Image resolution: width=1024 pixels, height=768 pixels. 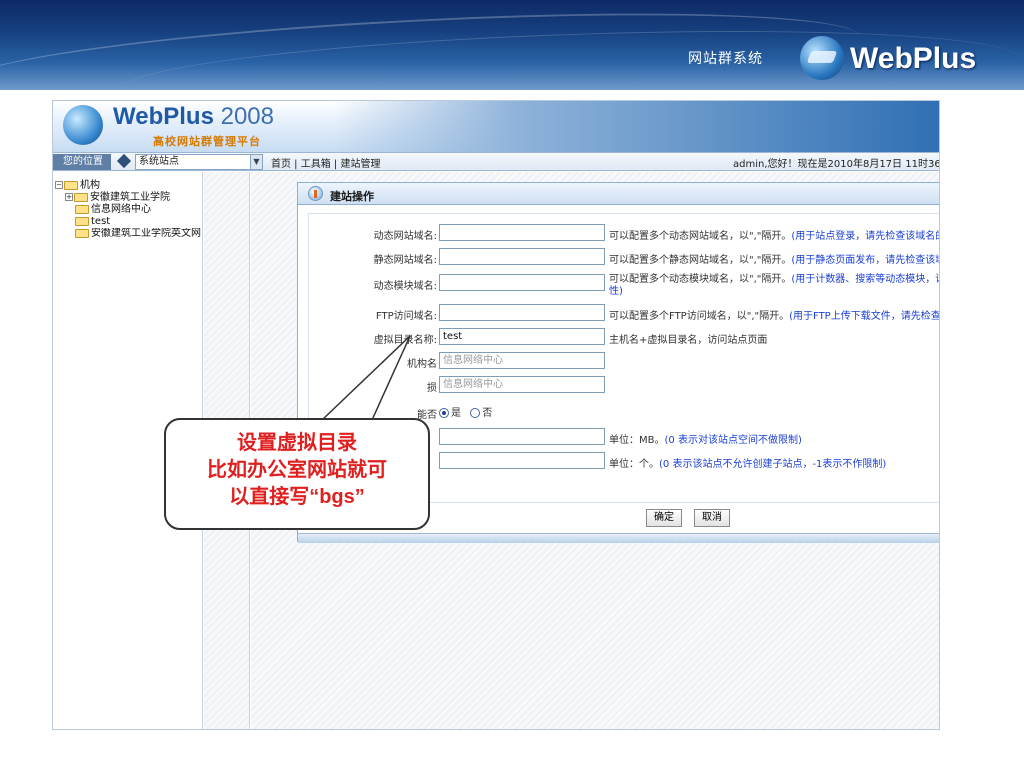 I want to click on banner-year: 2008, so click(x=247, y=116).